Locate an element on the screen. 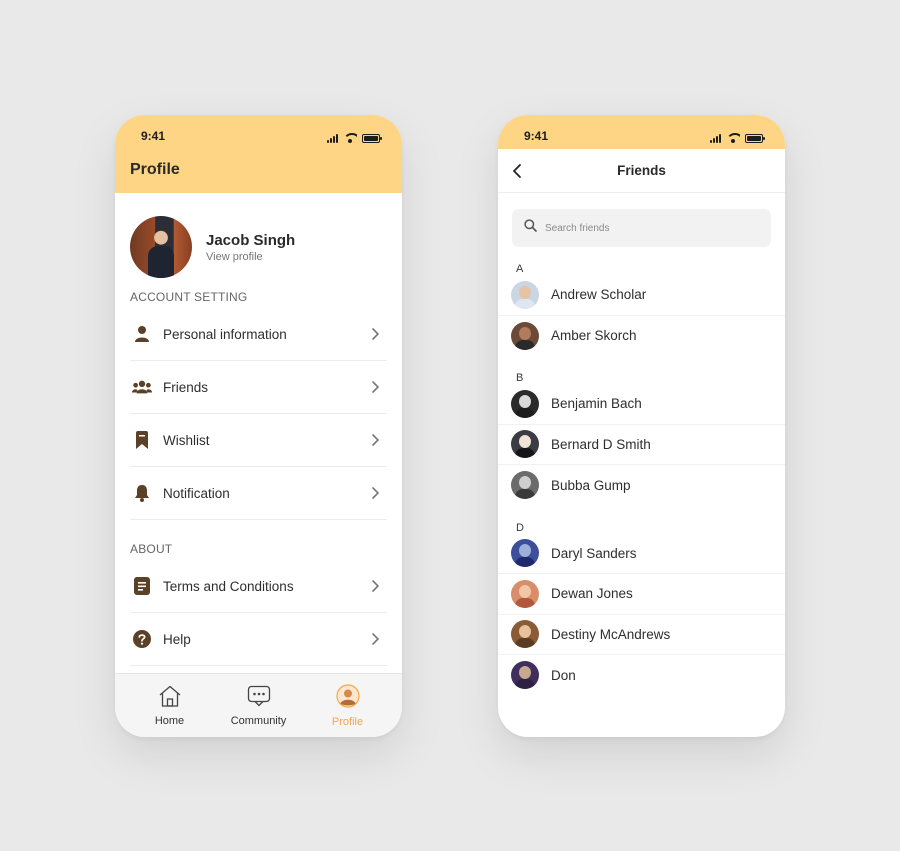 Image resolution: width=900 pixels, height=851 pixels. person-icon is located at coordinates (142, 334).